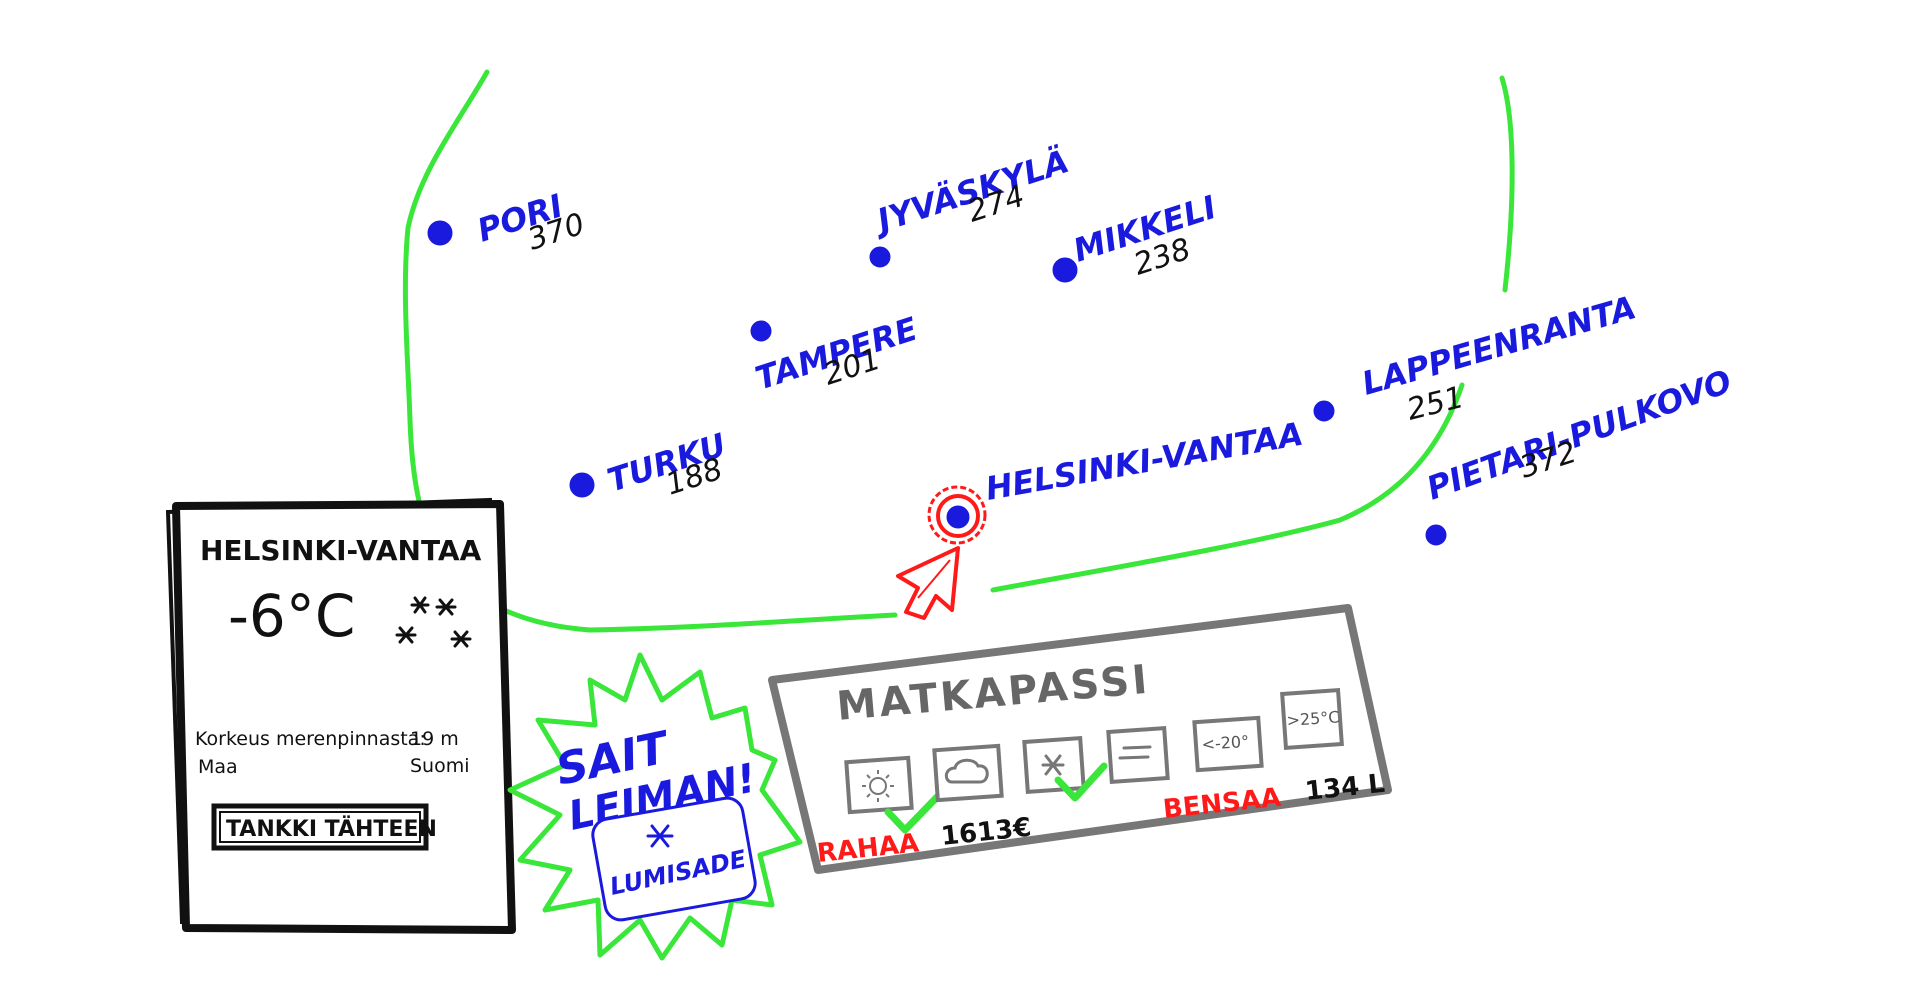 The height and width of the screenshot is (988, 1920). What do you see at coordinates (1136, 235) in the screenshot?
I see `city-mikkeli: MIKKELI 238` at bounding box center [1136, 235].